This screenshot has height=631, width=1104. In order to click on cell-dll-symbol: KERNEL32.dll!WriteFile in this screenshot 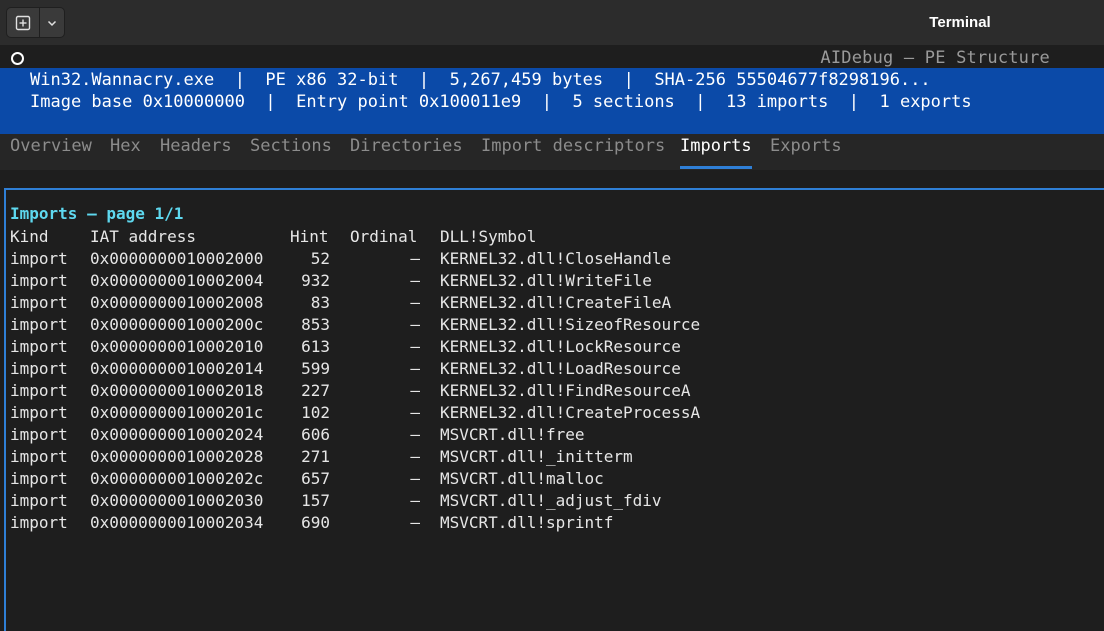, I will do `click(546, 280)`.